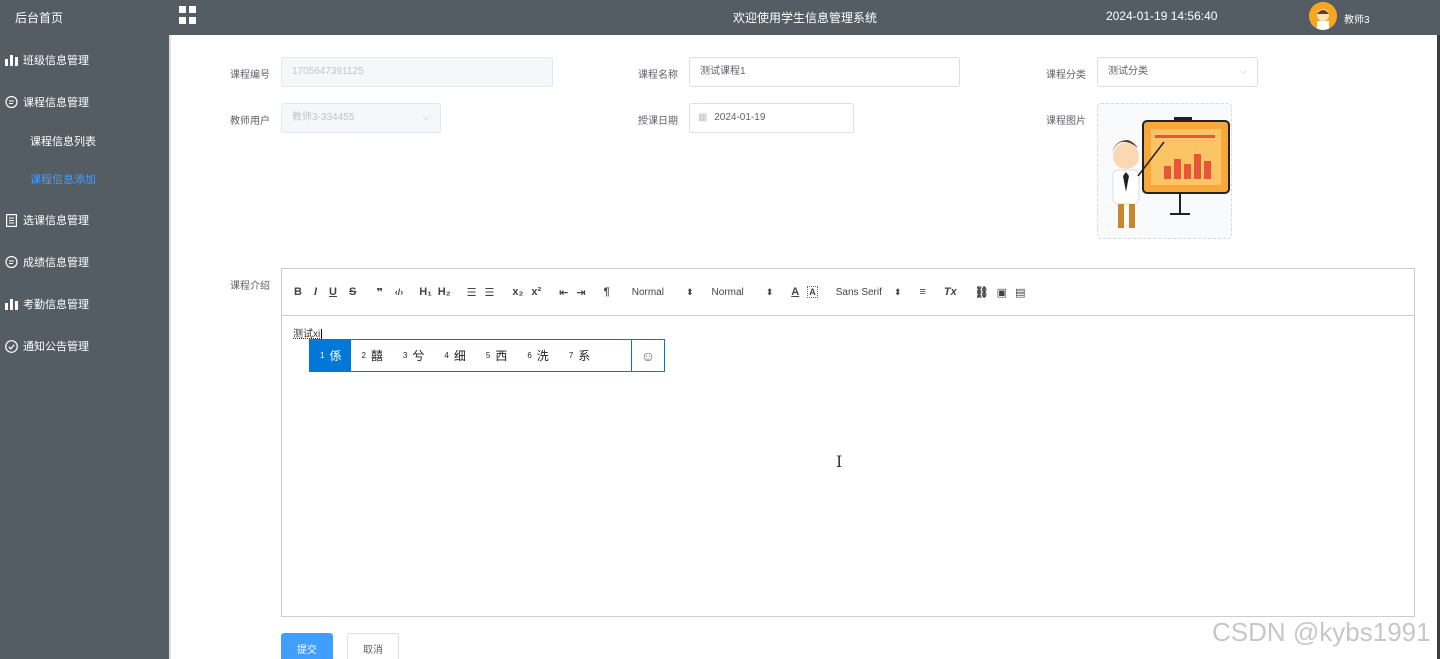  Describe the element at coordinates (647, 355) in the screenshot. I see `emoji-icon: ☺` at that location.